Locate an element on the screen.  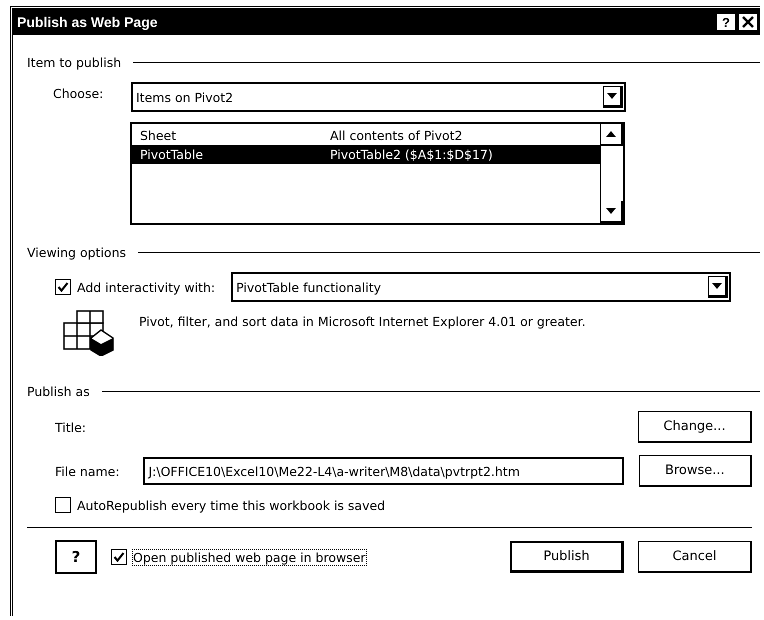
interactivity-checkbox: Add interactivity with: is located at coordinates (135, 287).